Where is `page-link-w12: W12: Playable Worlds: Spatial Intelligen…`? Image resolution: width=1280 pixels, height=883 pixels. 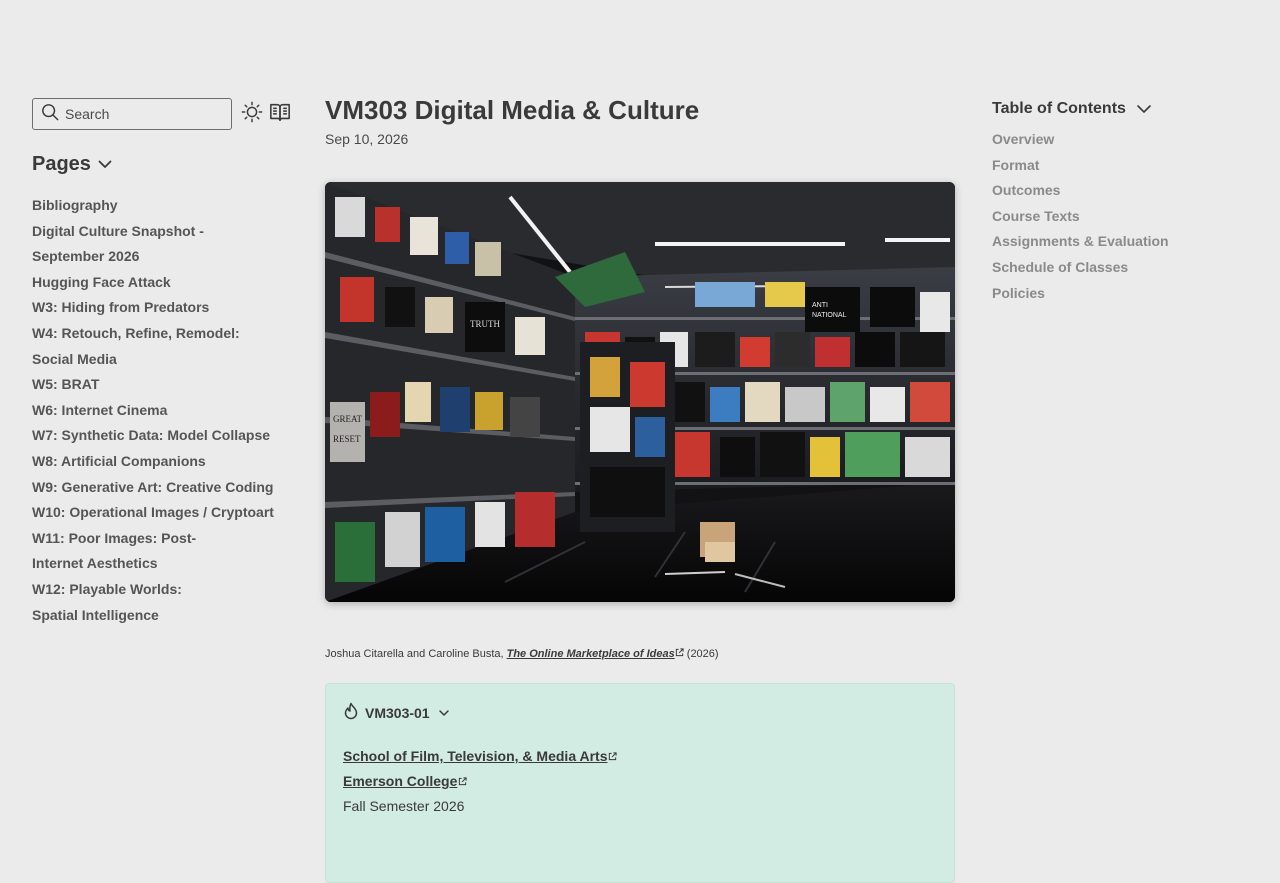
page-link-w12: W12: Playable Worlds: Spatial Intelligen… is located at coordinates (112, 602).